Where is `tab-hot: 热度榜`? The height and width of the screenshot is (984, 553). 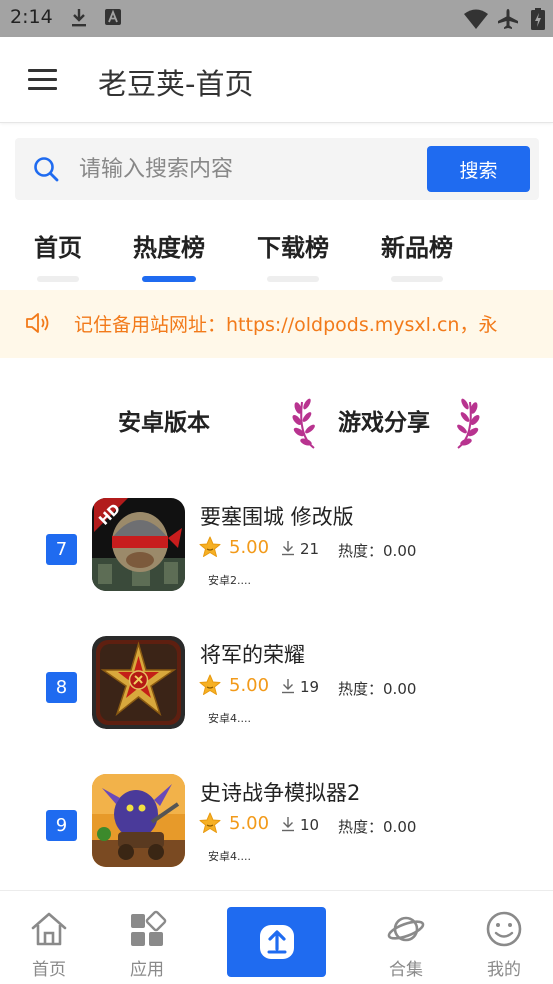 tab-hot: 热度榜 is located at coordinates (169, 257).